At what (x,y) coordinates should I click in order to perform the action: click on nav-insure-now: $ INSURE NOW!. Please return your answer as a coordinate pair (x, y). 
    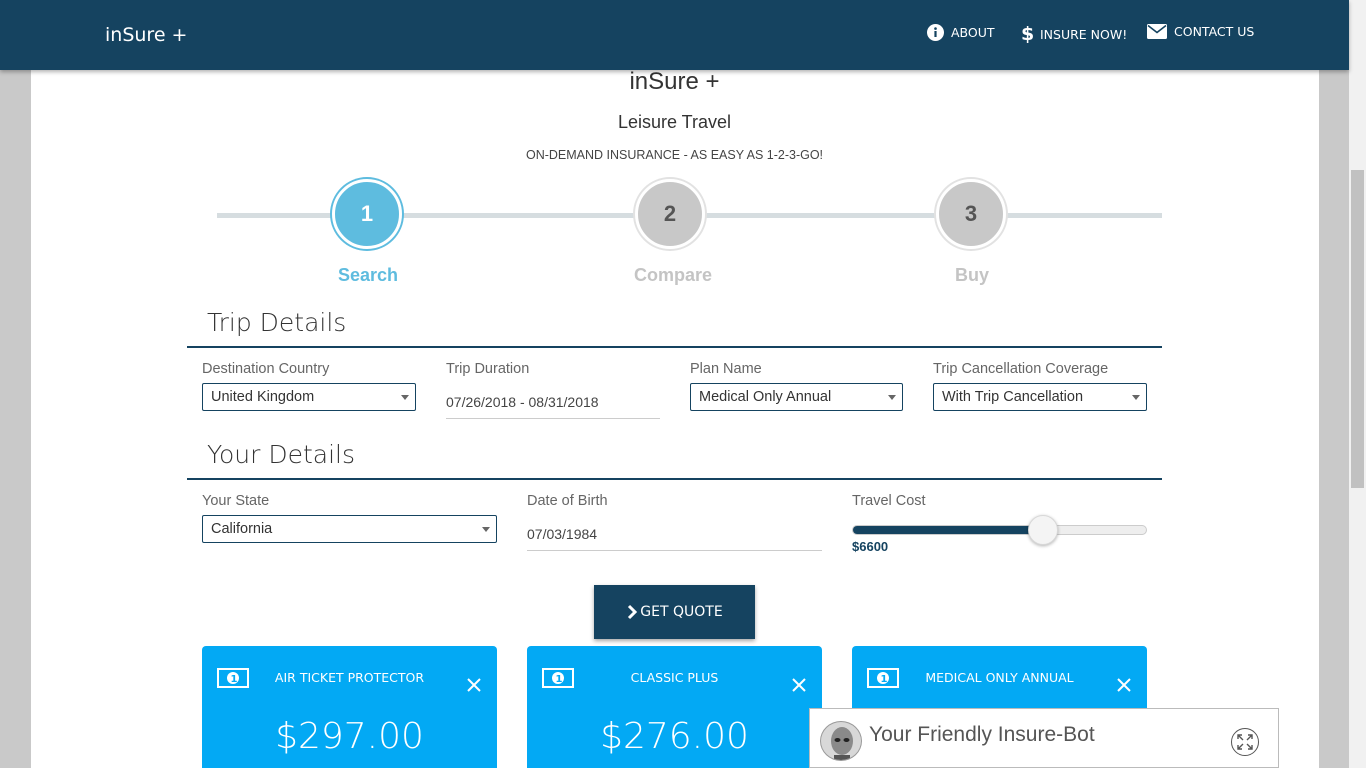
    Looking at the image, I should click on (1074, 34).